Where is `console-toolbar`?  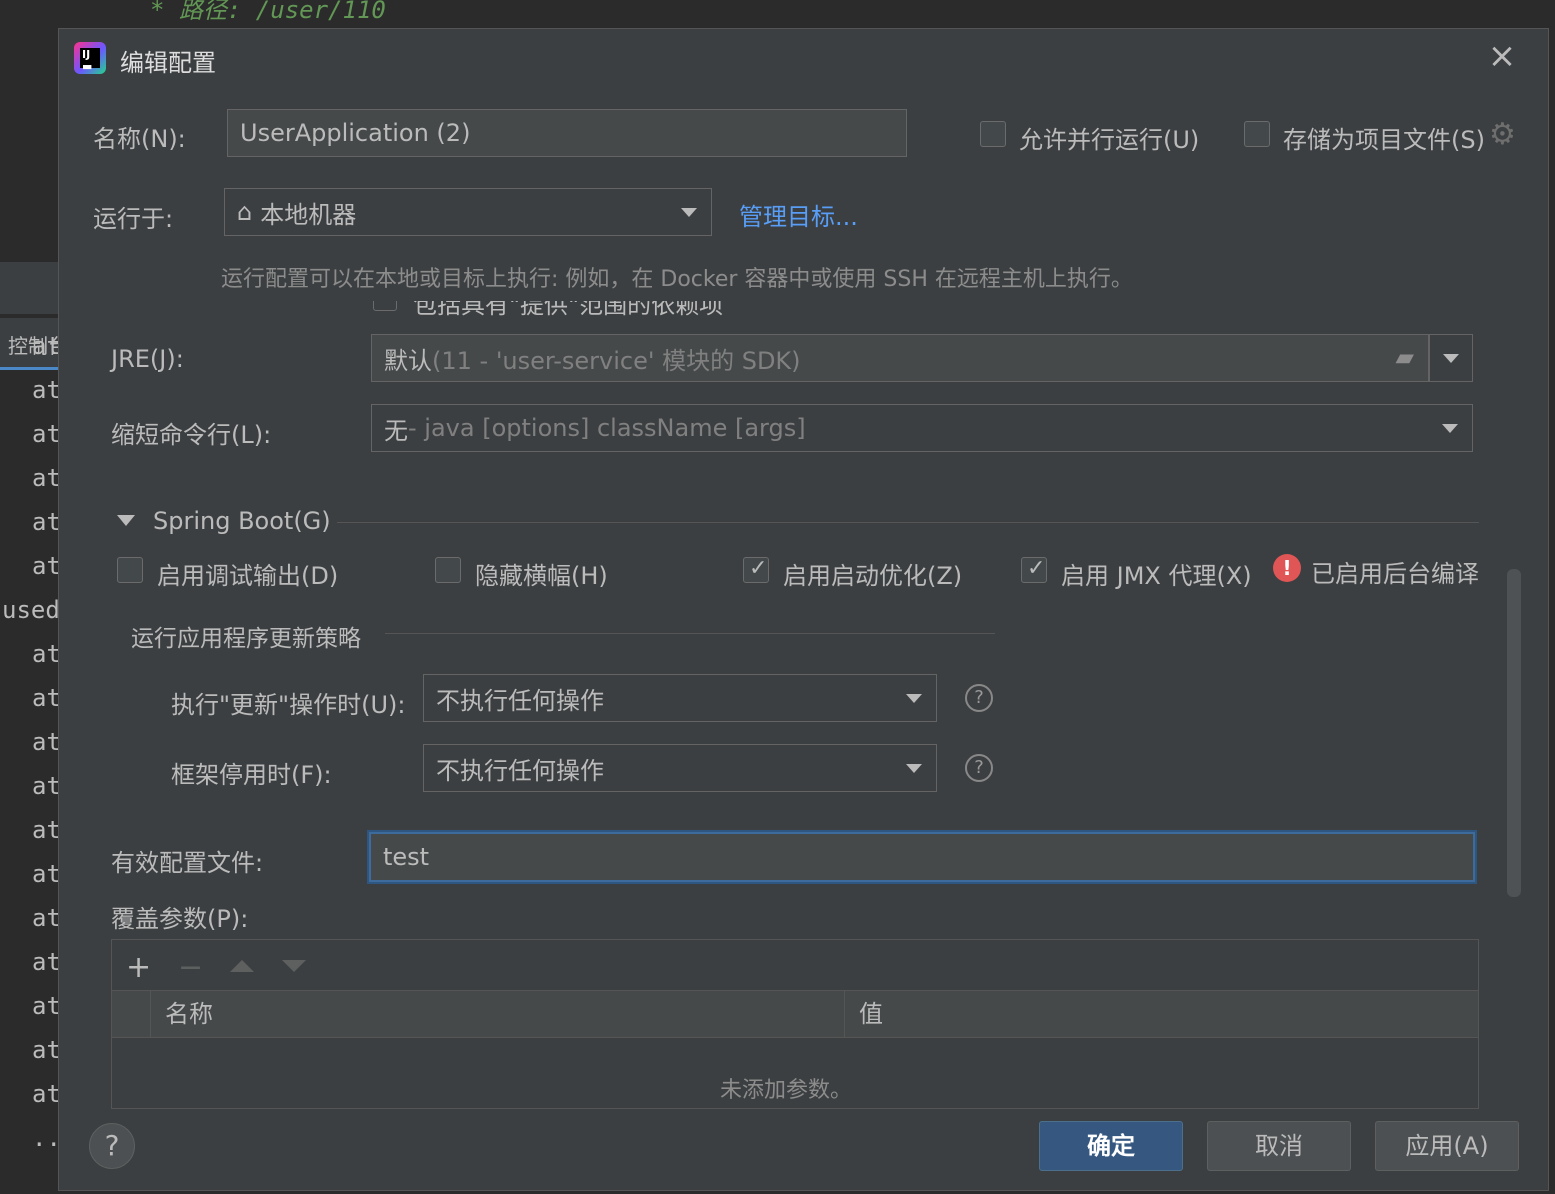 console-toolbar is located at coordinates (29, 288).